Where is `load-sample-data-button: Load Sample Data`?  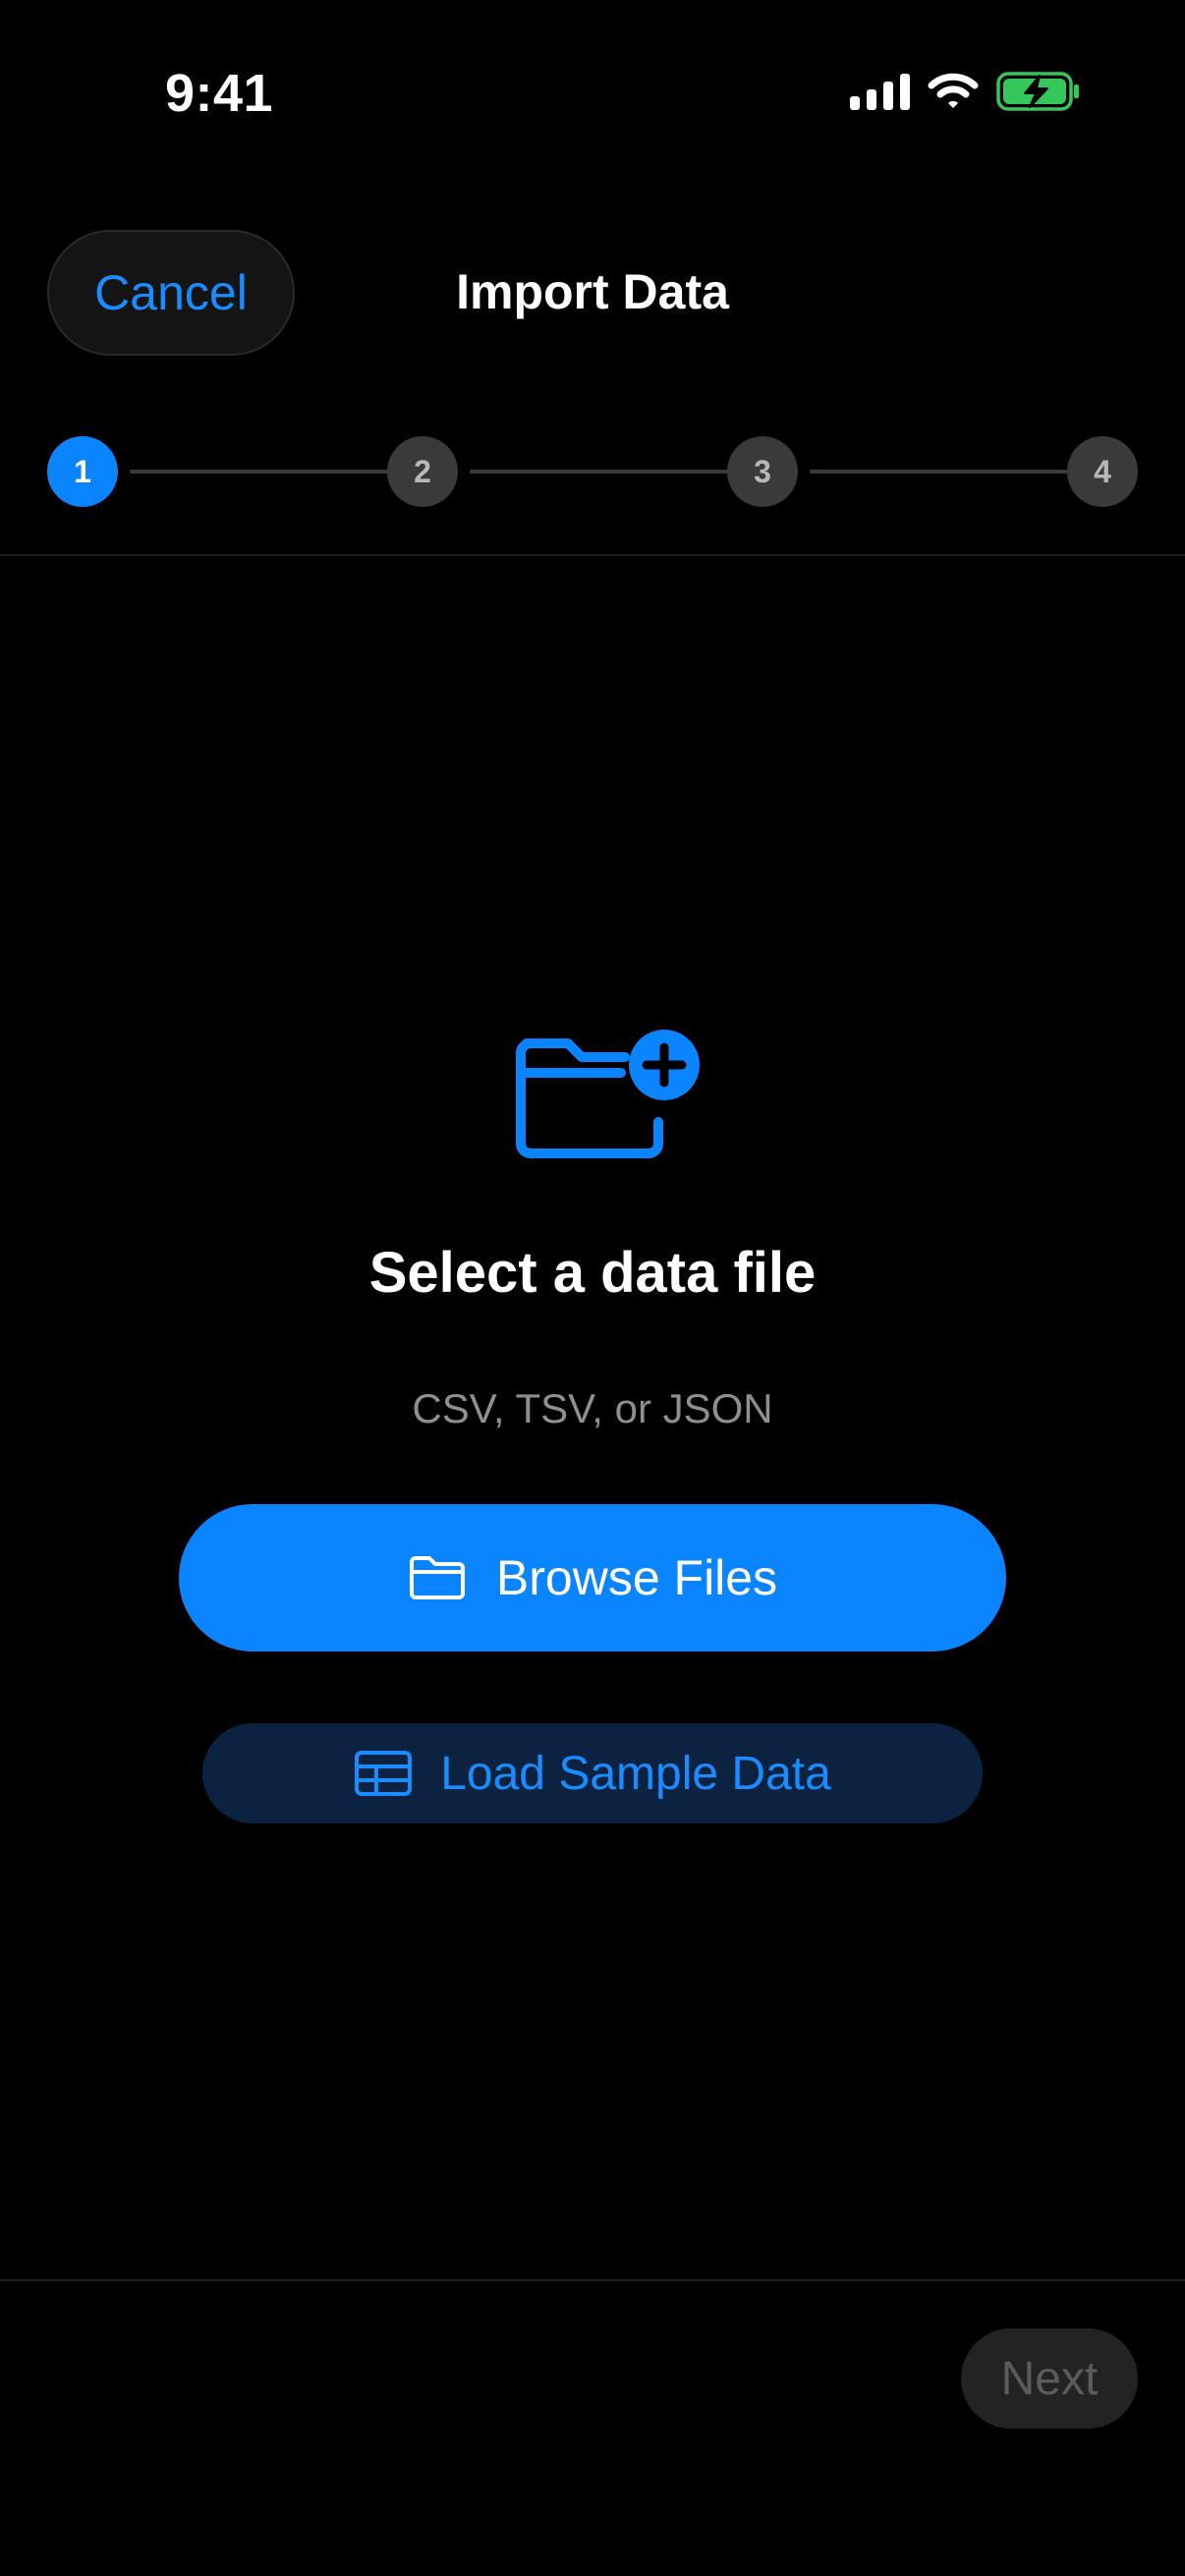
load-sample-data-button: Load Sample Data is located at coordinates (592, 1773).